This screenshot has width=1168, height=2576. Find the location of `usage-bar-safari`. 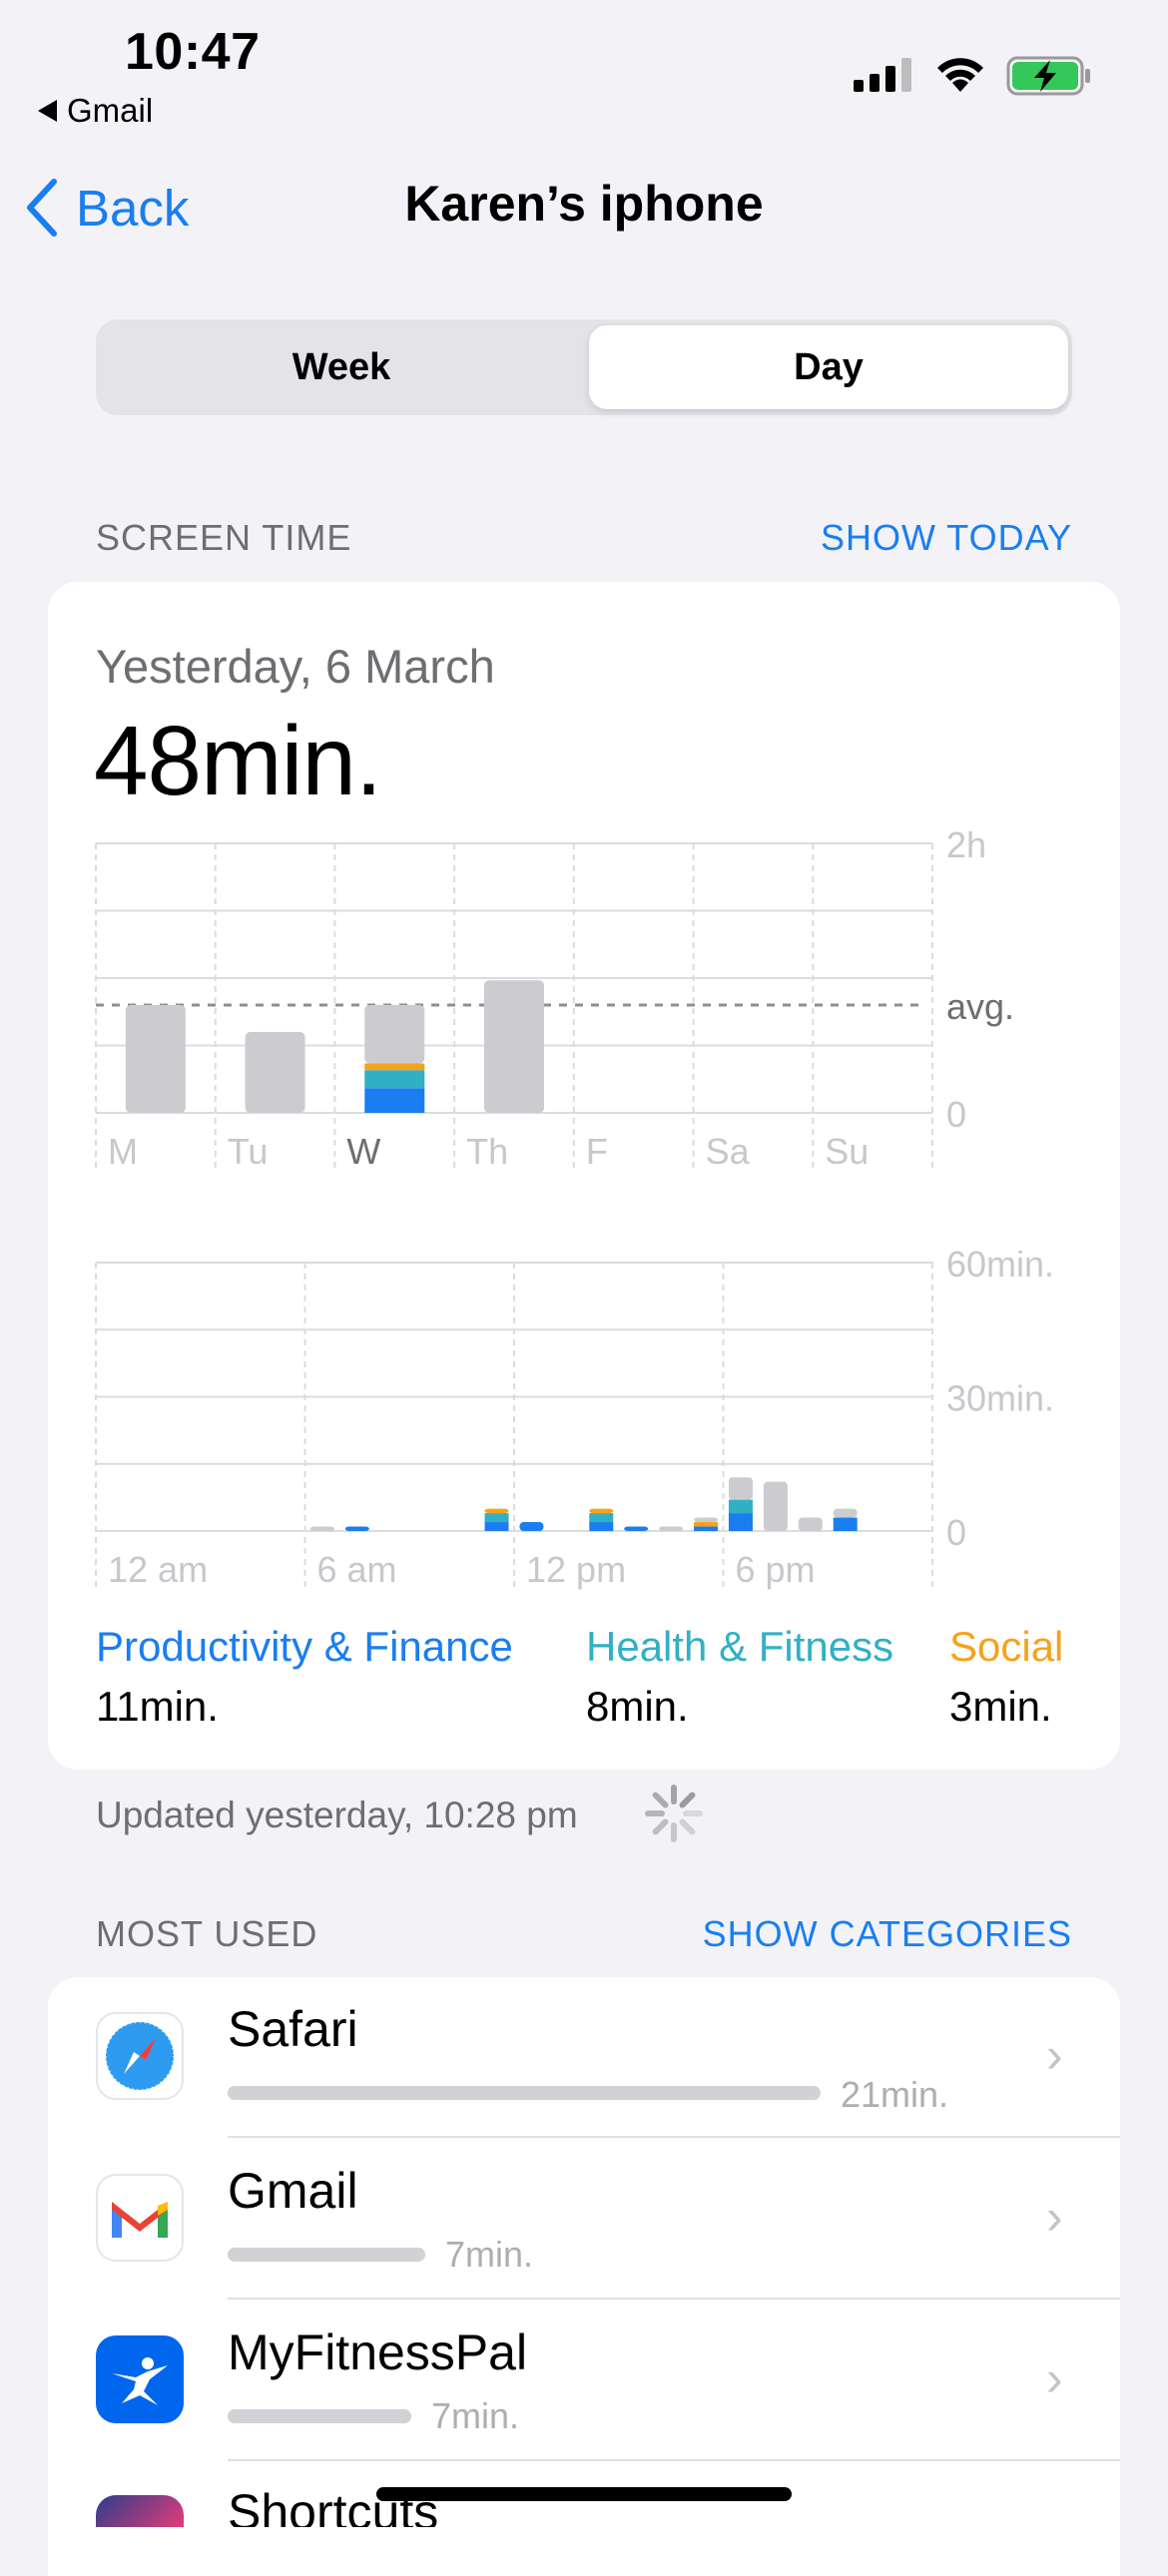

usage-bar-safari is located at coordinates (524, 2093).